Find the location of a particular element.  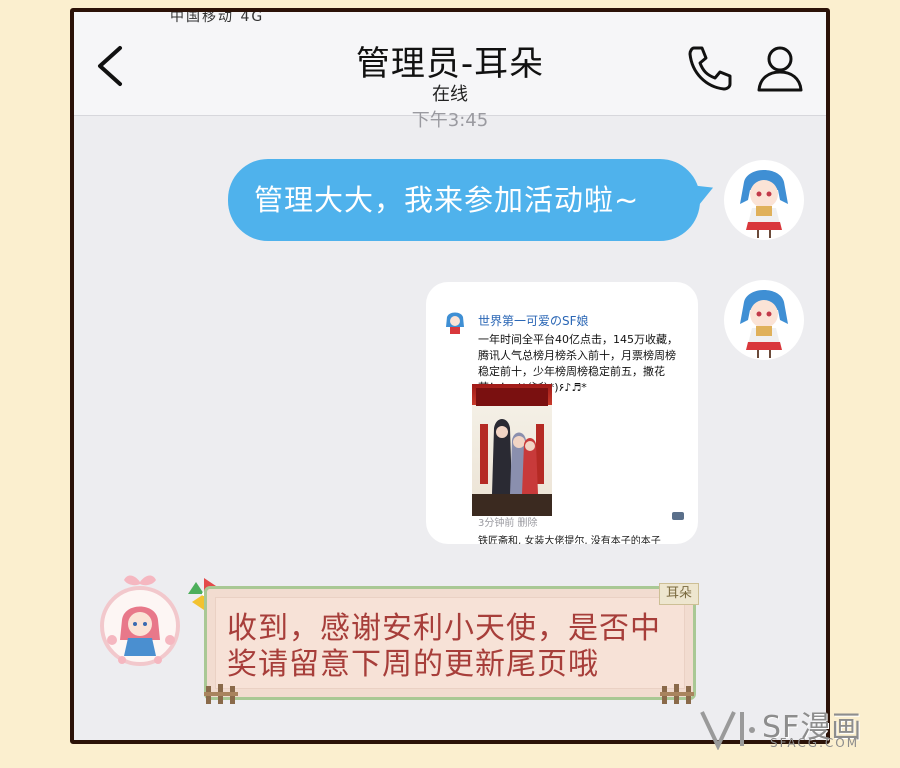

chat-header: 中国移动 4G 管理员-耳朵 在线 is located at coordinates (450, 64).